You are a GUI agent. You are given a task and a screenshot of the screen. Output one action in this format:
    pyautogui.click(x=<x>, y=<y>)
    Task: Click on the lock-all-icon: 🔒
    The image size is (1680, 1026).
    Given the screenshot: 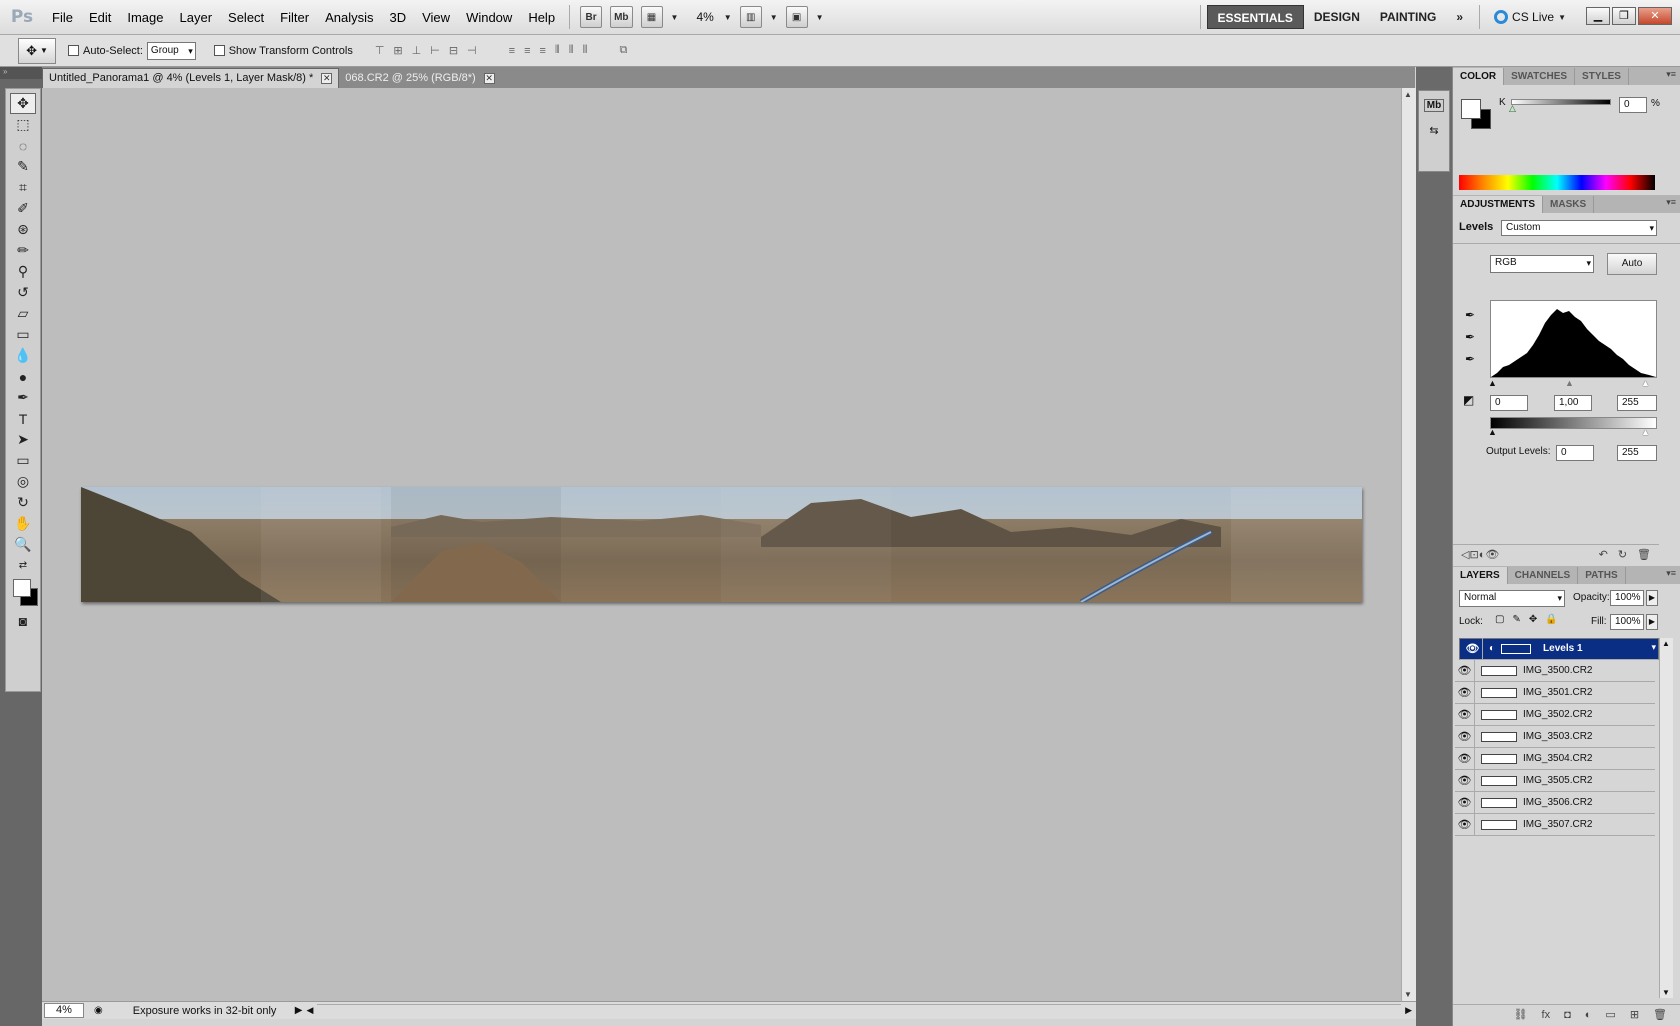 What is the action you would take?
    pyautogui.click(x=1551, y=619)
    